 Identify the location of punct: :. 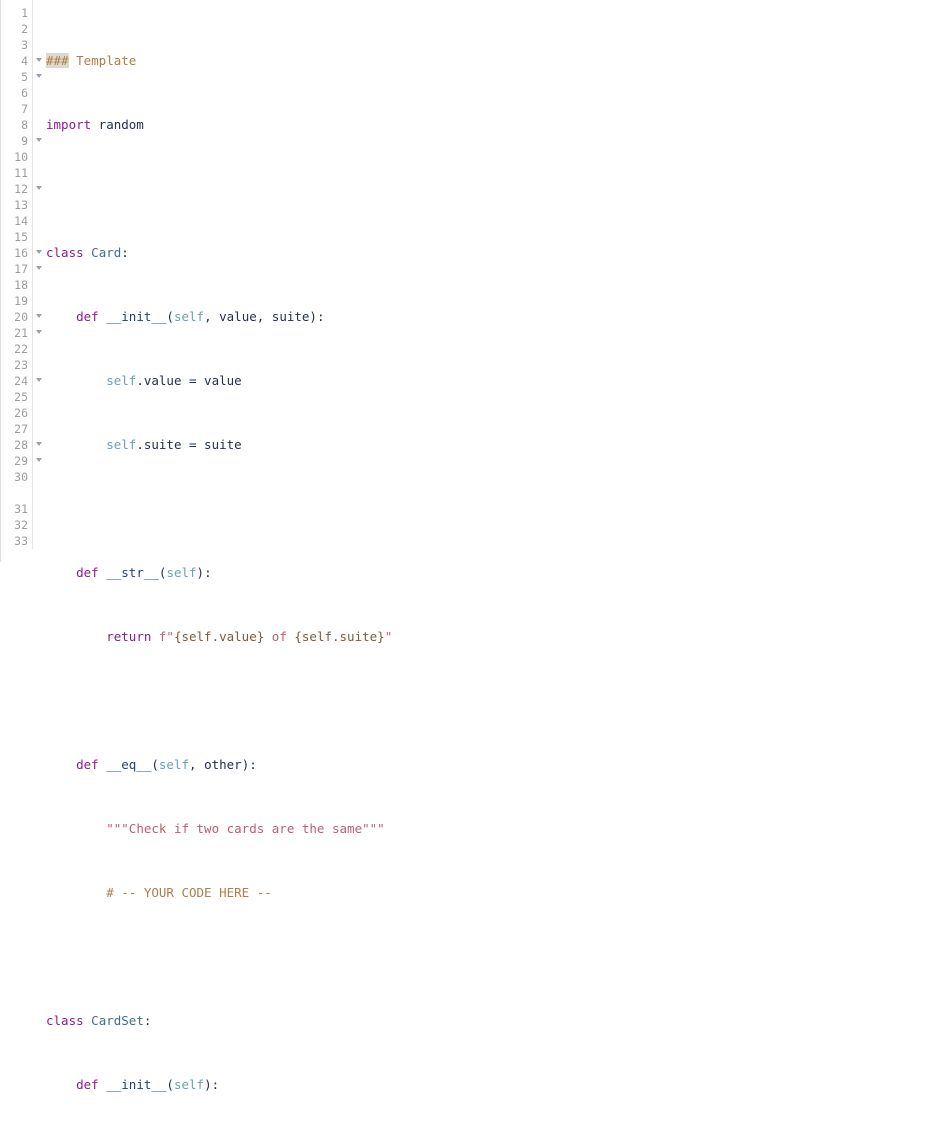
(125, 252).